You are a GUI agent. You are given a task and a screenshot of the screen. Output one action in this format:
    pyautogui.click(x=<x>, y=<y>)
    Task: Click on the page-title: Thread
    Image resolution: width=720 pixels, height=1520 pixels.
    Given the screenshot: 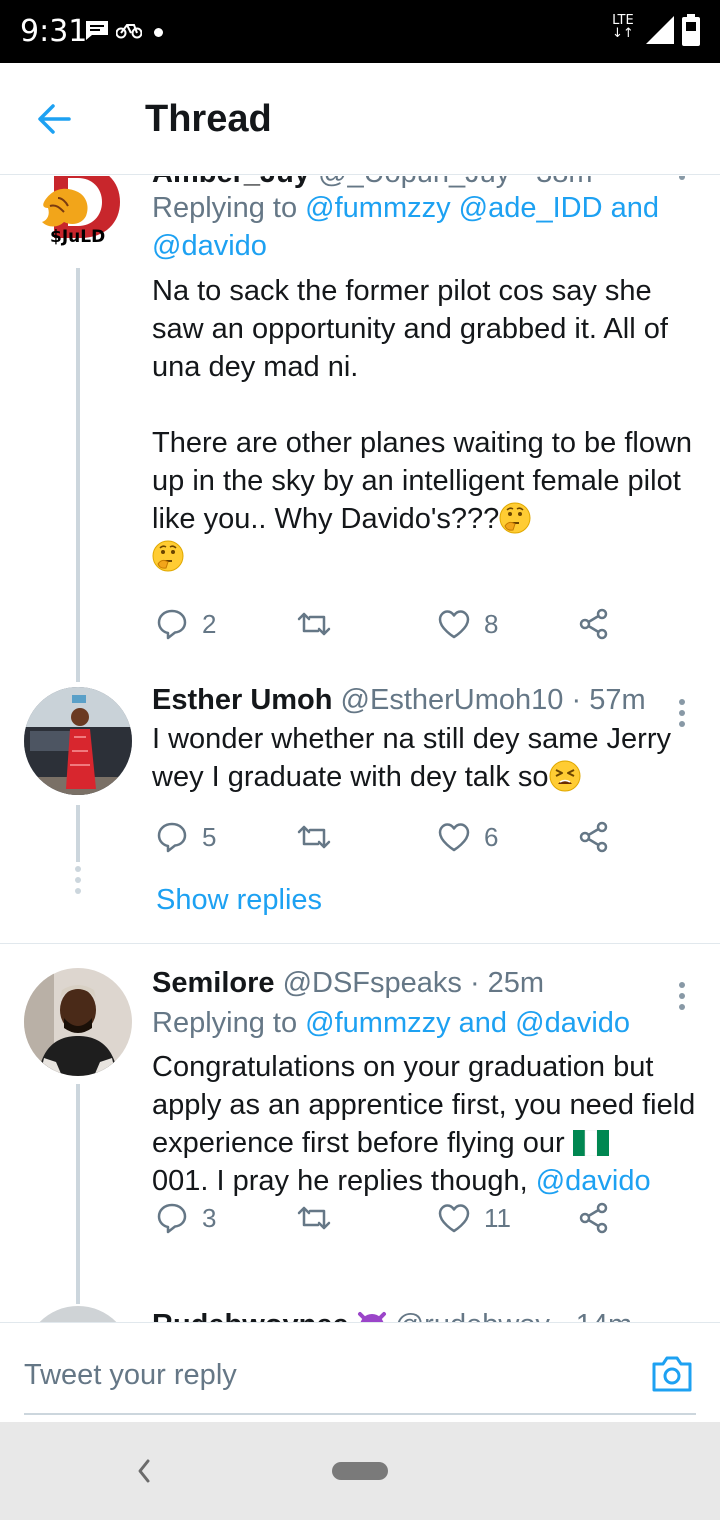 What is the action you would take?
    pyautogui.click(x=208, y=119)
    